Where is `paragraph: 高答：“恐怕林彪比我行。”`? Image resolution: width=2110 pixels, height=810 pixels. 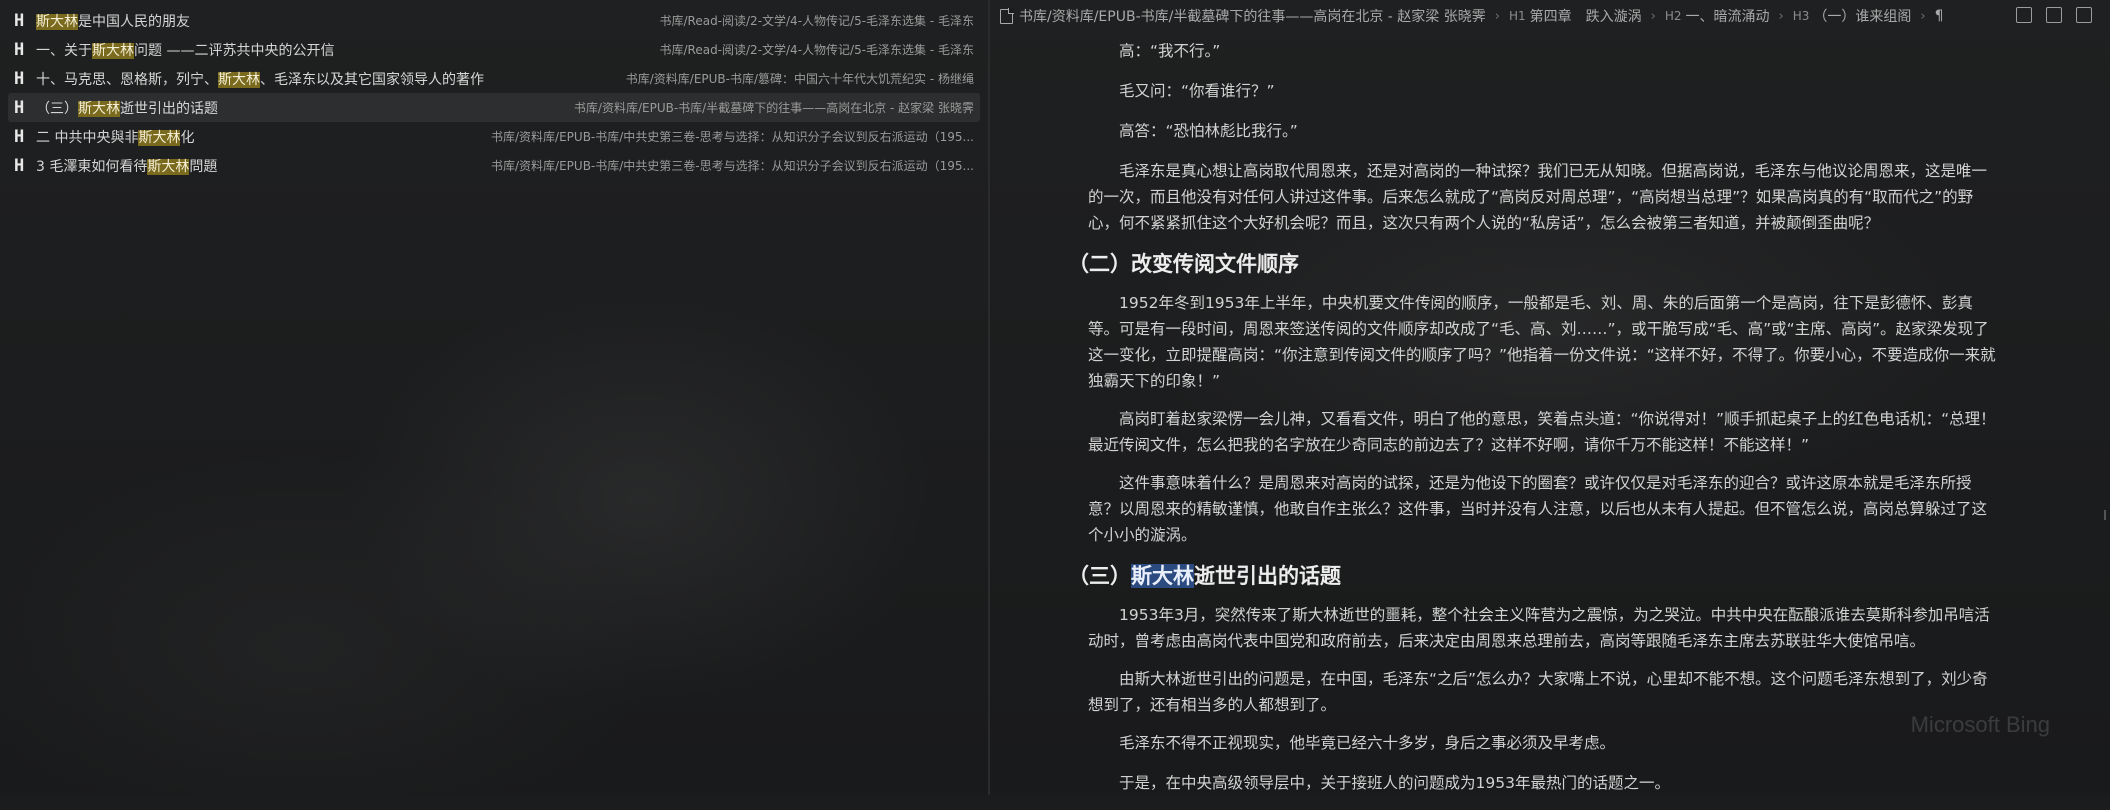 paragraph: 高答：“恐怕林彪比我行。” is located at coordinates (1208, 131).